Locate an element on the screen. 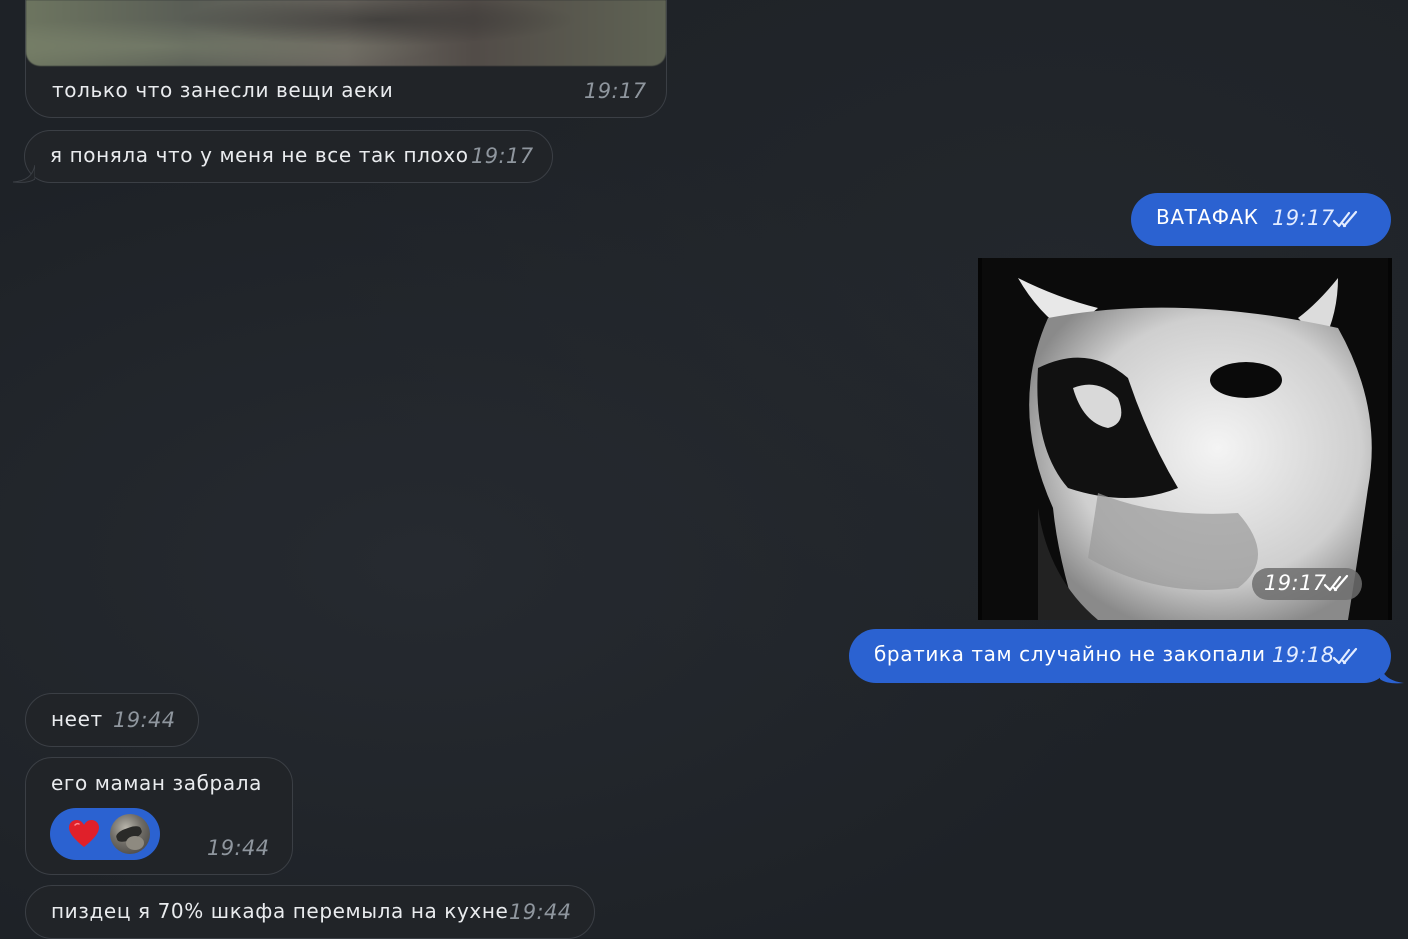 Image resolution: width=1408 pixels, height=939 pixels. sticker-image: 19:17 is located at coordinates (1185, 439).